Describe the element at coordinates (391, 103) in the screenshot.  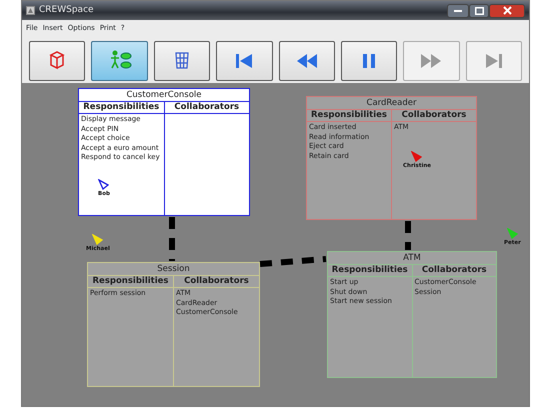
I see `card-title: CardReader` at that location.